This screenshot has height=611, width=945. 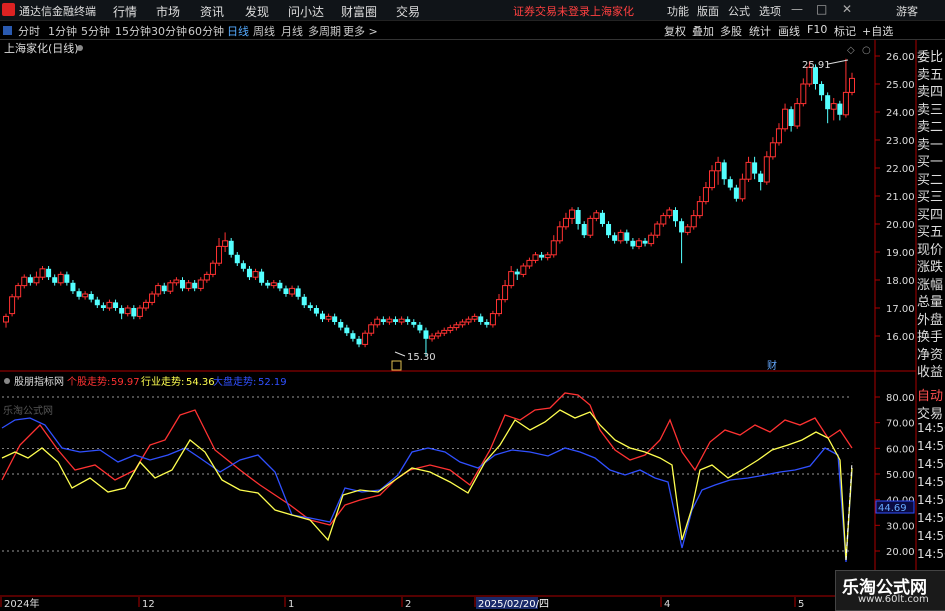 I want to click on quote-field-13: 涨幅, so click(x=930, y=285).